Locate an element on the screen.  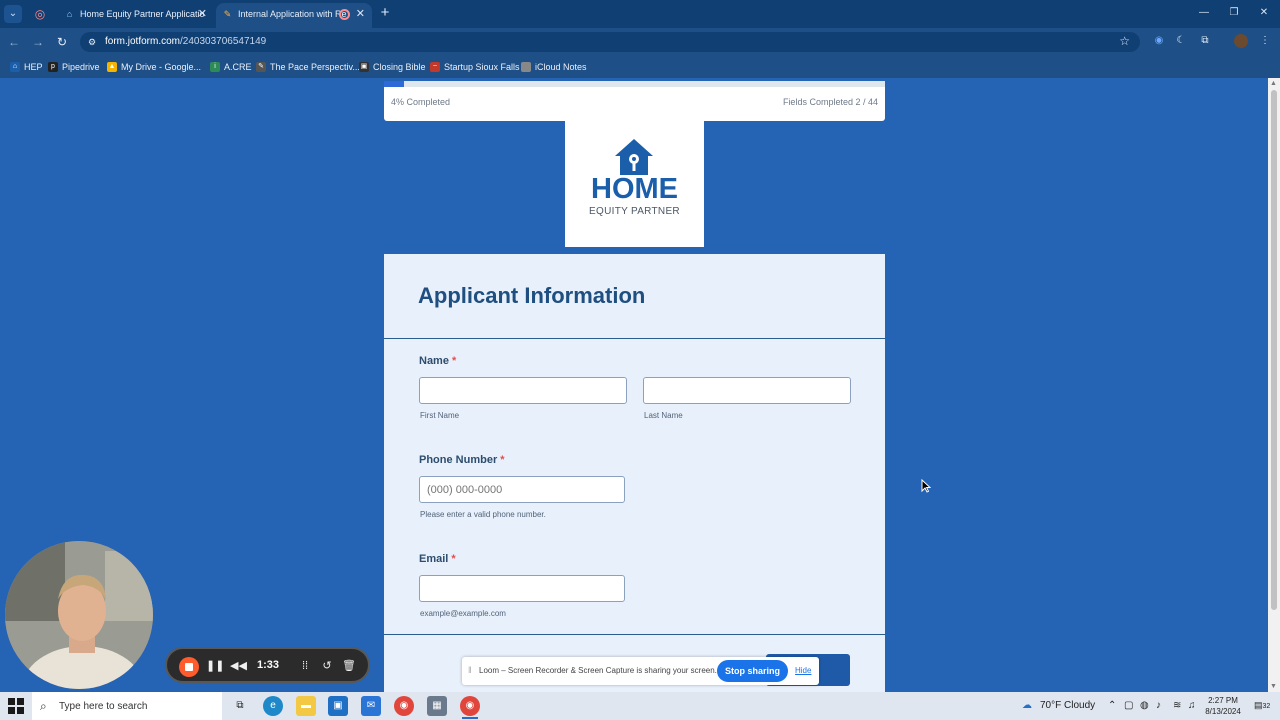
bookmark-favicon-icon: ▣ is located at coordinates (364, 67).